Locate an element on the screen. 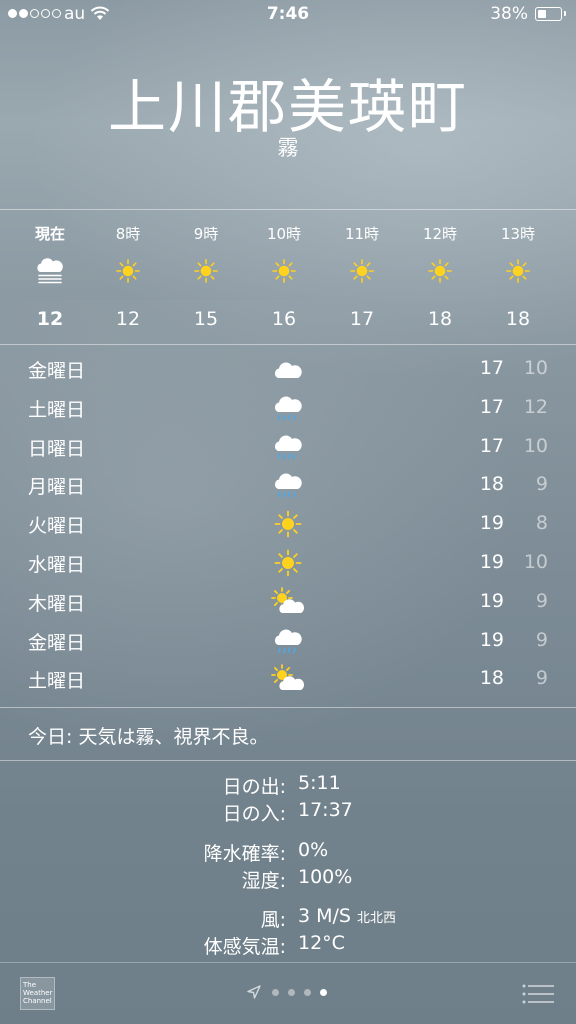  hour-label: 9時 is located at coordinates (206, 234).